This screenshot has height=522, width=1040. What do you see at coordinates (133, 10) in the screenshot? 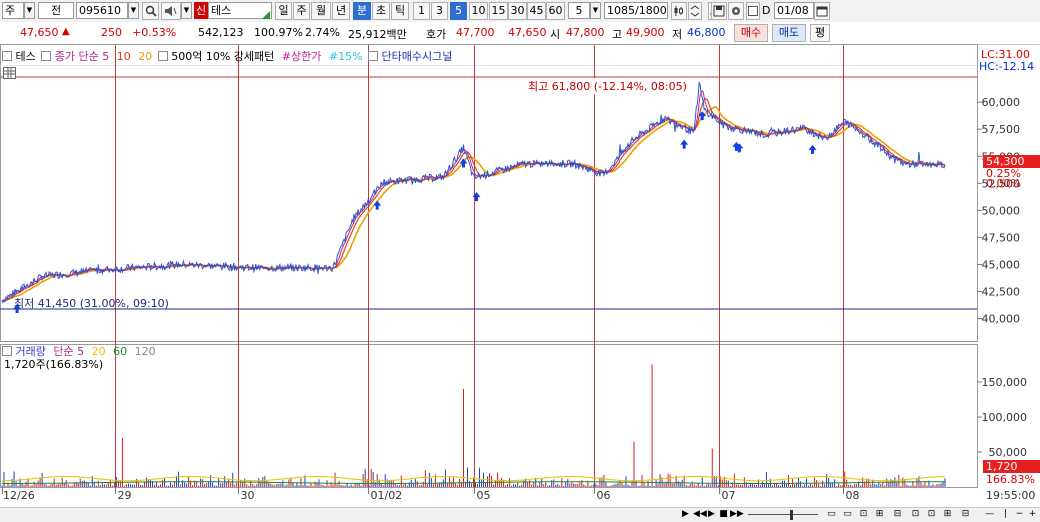
I see `code-dropdown-icon: ▼` at bounding box center [133, 10].